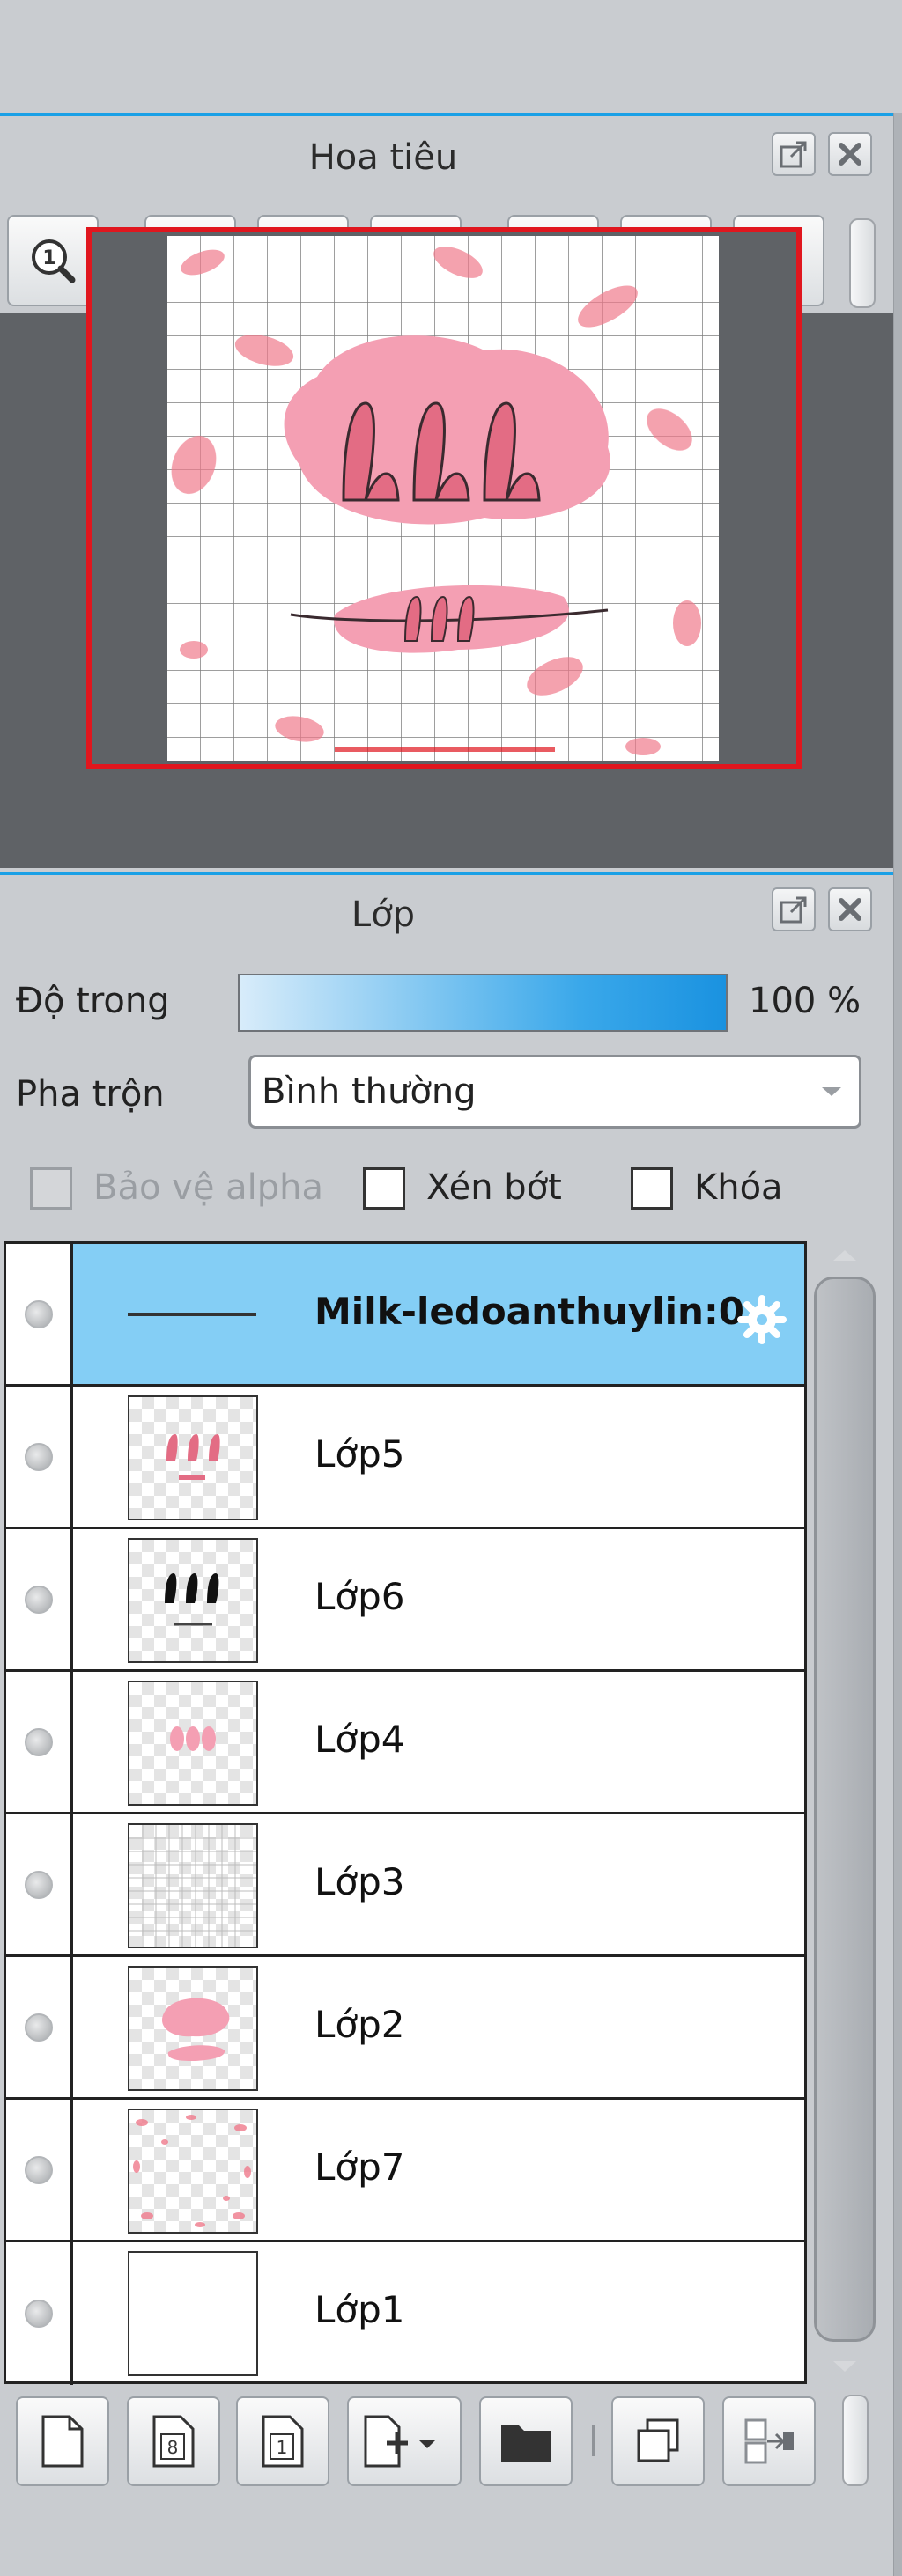 Image resolution: width=902 pixels, height=2576 pixels. I want to click on layer-row: Lớp7, so click(405, 2171).